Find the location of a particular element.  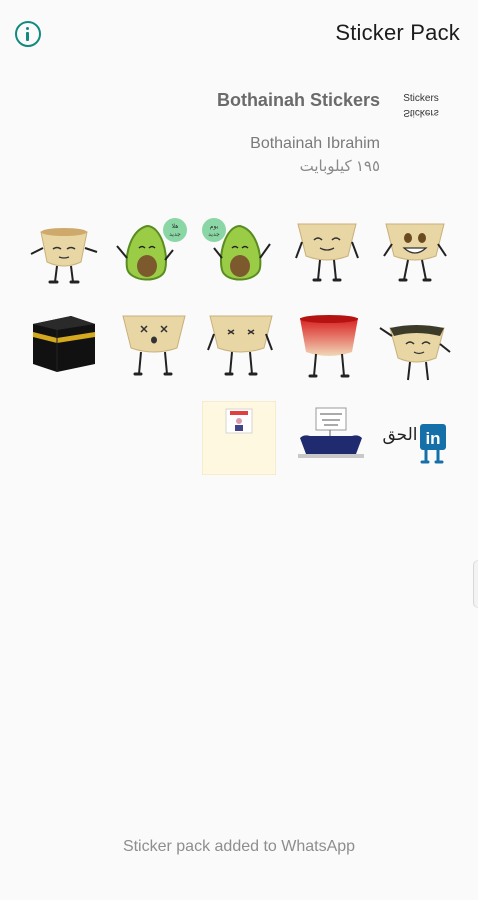

info-icon is located at coordinates (28, 34).